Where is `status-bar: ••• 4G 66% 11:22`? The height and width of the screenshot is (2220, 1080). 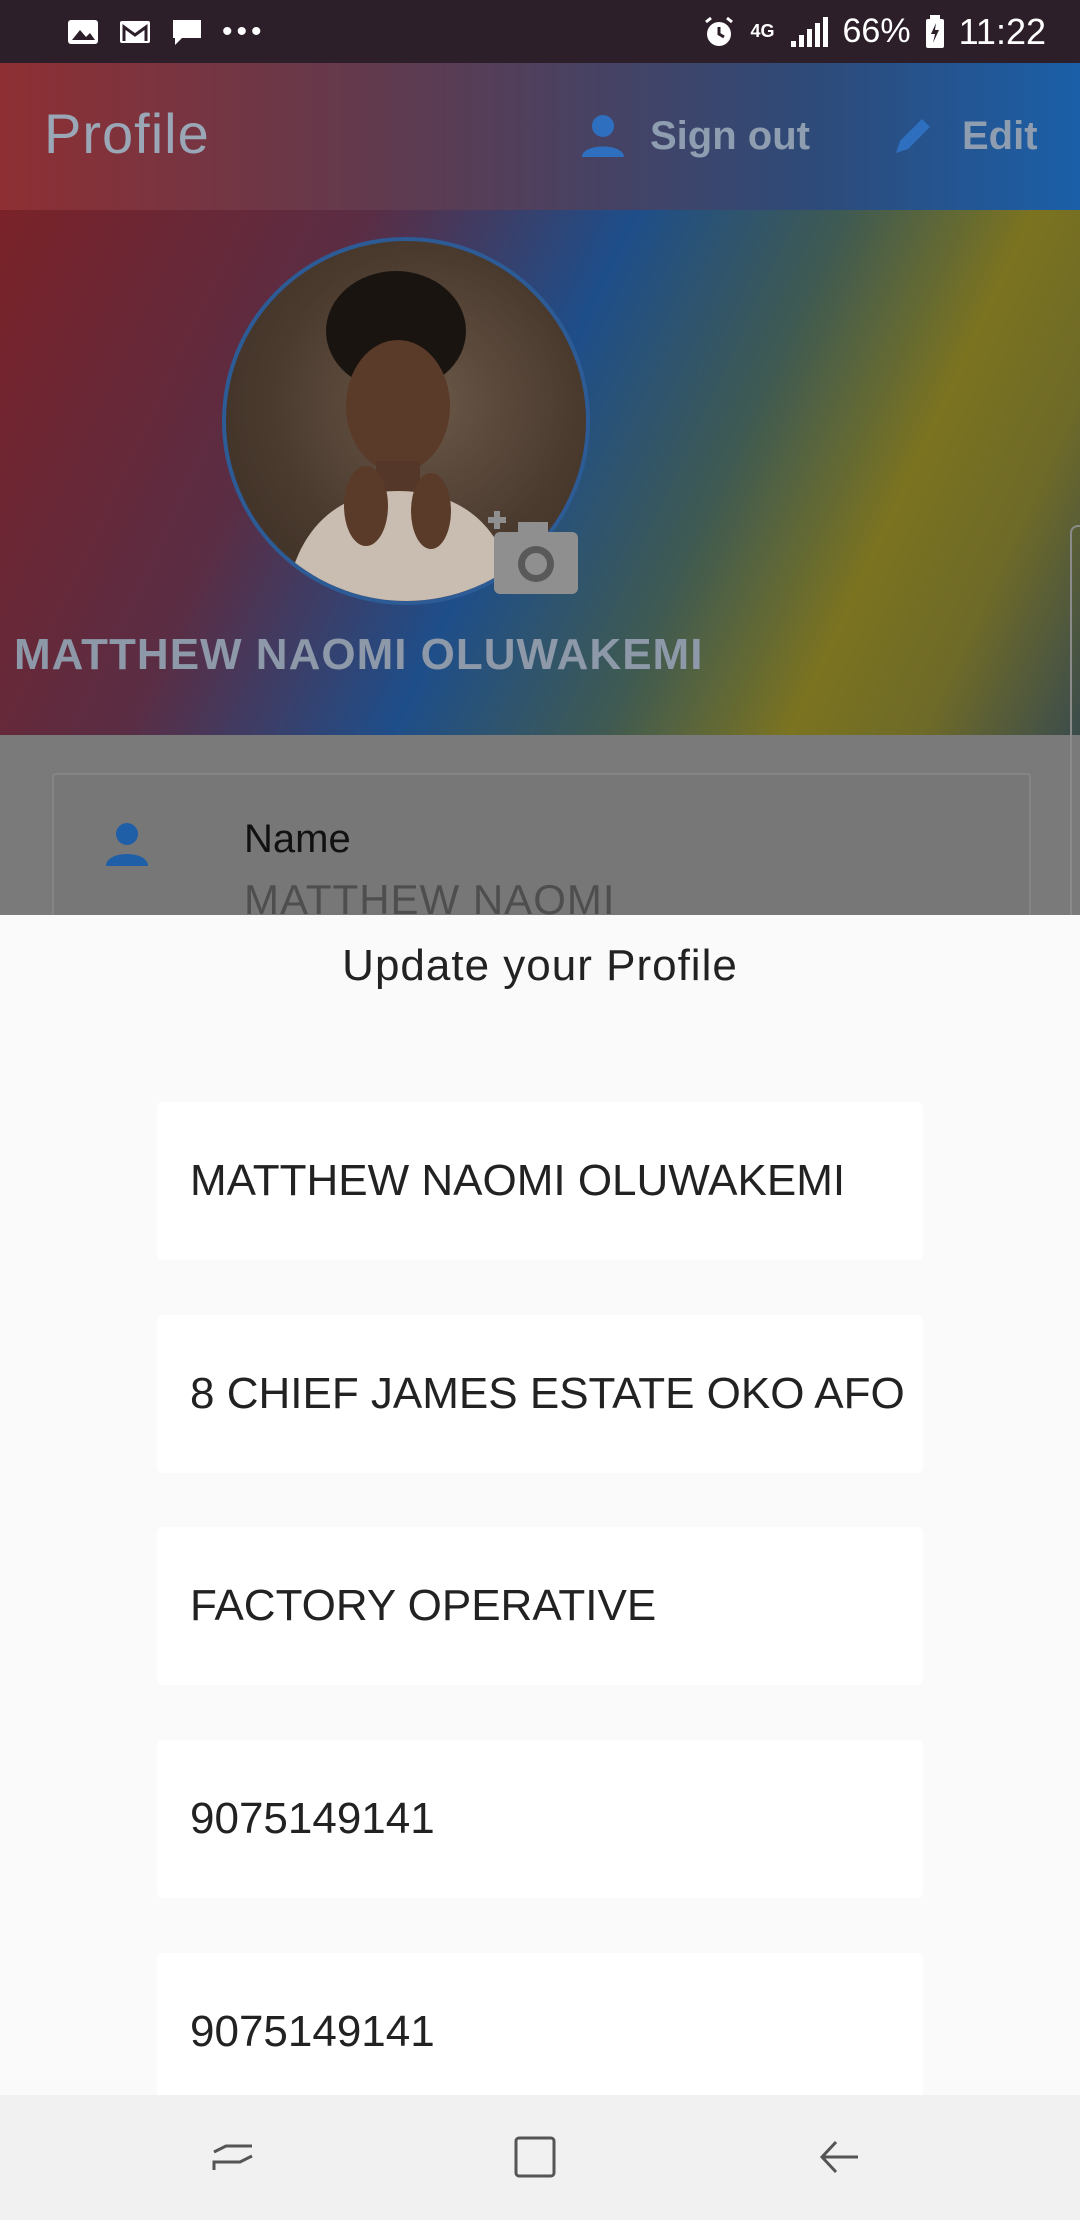
status-bar: ••• 4G 66% 11:22 is located at coordinates (540, 31).